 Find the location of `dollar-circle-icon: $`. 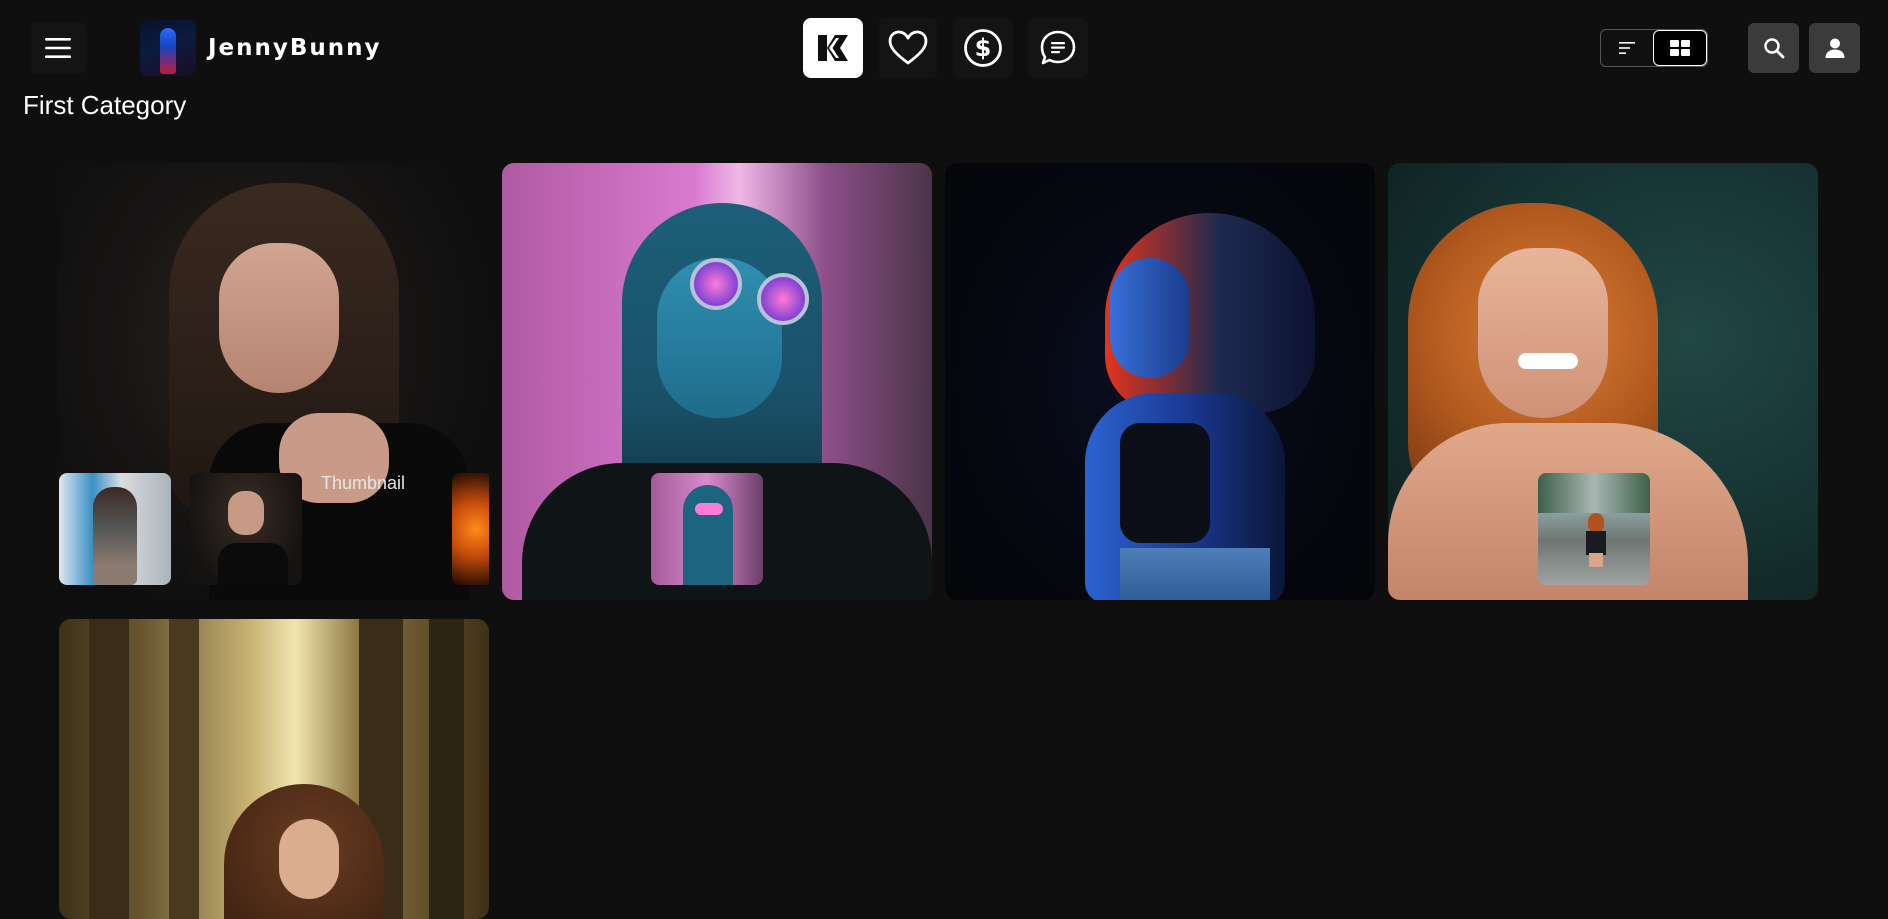

dollar-circle-icon: $ is located at coordinates (983, 48).